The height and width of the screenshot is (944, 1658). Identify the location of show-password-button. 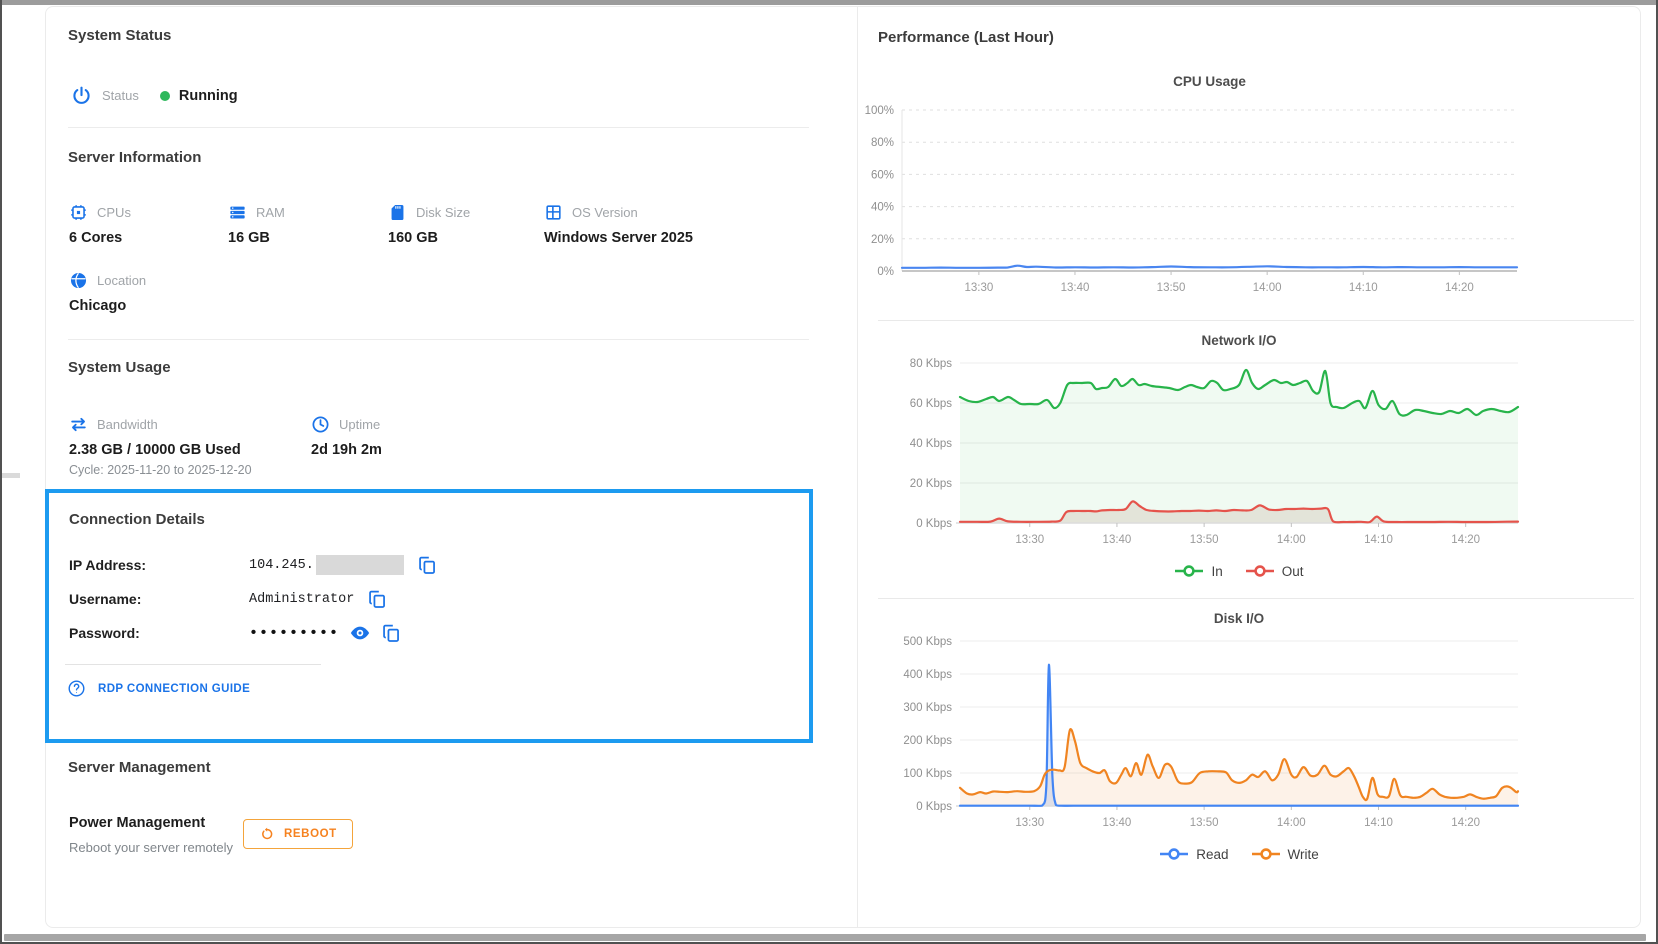
(360, 633).